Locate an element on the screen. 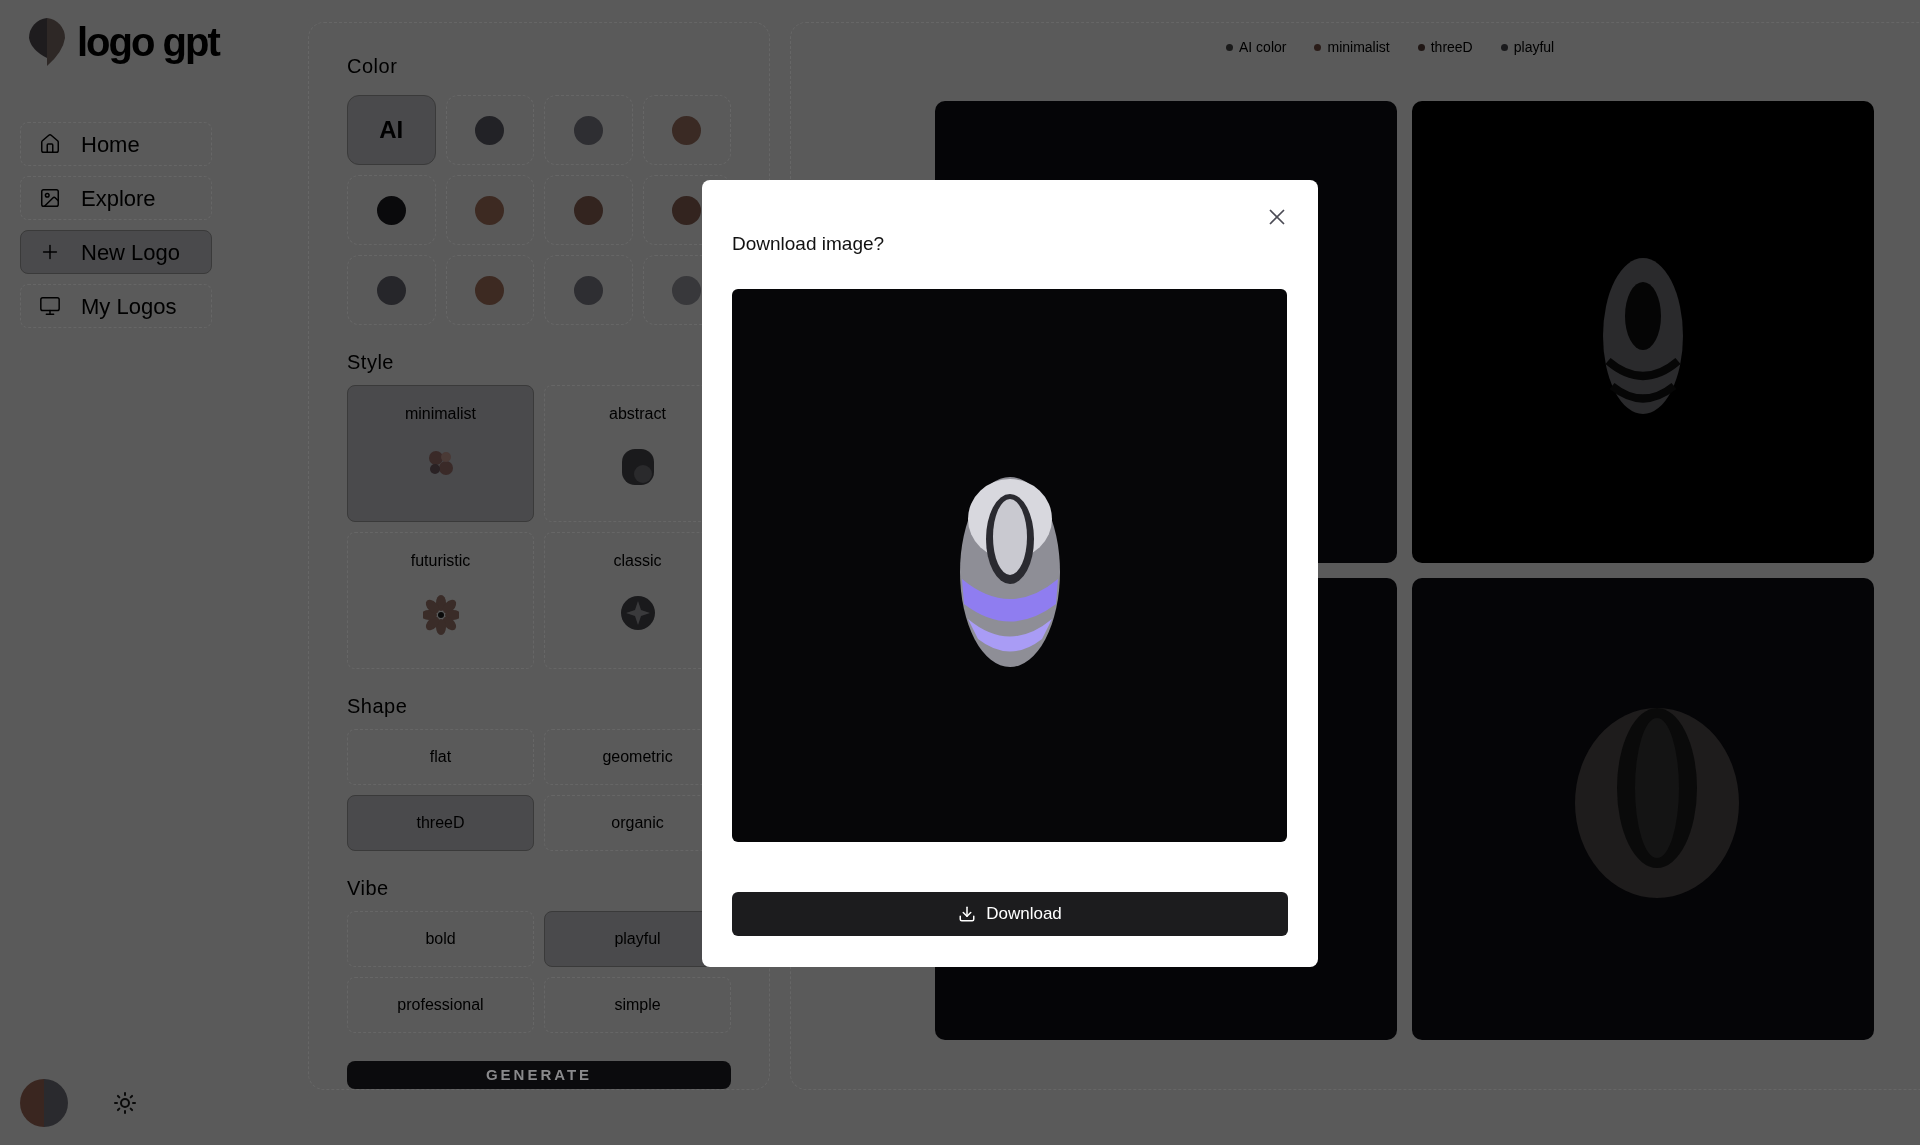 The width and height of the screenshot is (1920, 1145). option-button: professional is located at coordinates (440, 1005).